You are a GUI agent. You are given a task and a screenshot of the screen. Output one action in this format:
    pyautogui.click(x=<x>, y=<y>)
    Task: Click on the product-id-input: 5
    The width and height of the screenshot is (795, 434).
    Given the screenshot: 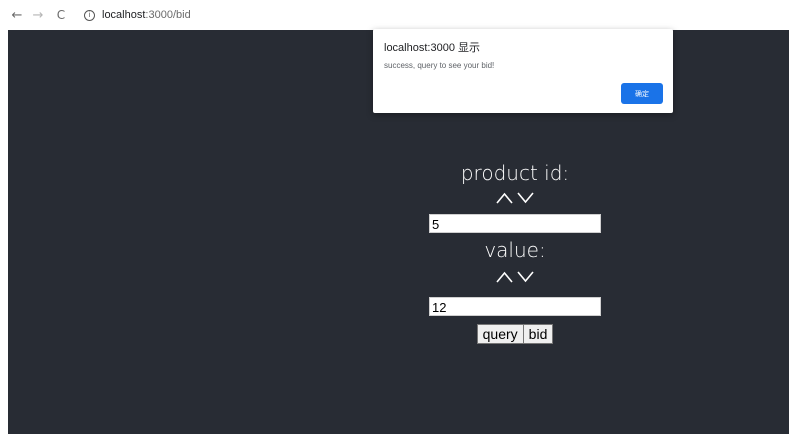 What is the action you would take?
    pyautogui.click(x=515, y=223)
    